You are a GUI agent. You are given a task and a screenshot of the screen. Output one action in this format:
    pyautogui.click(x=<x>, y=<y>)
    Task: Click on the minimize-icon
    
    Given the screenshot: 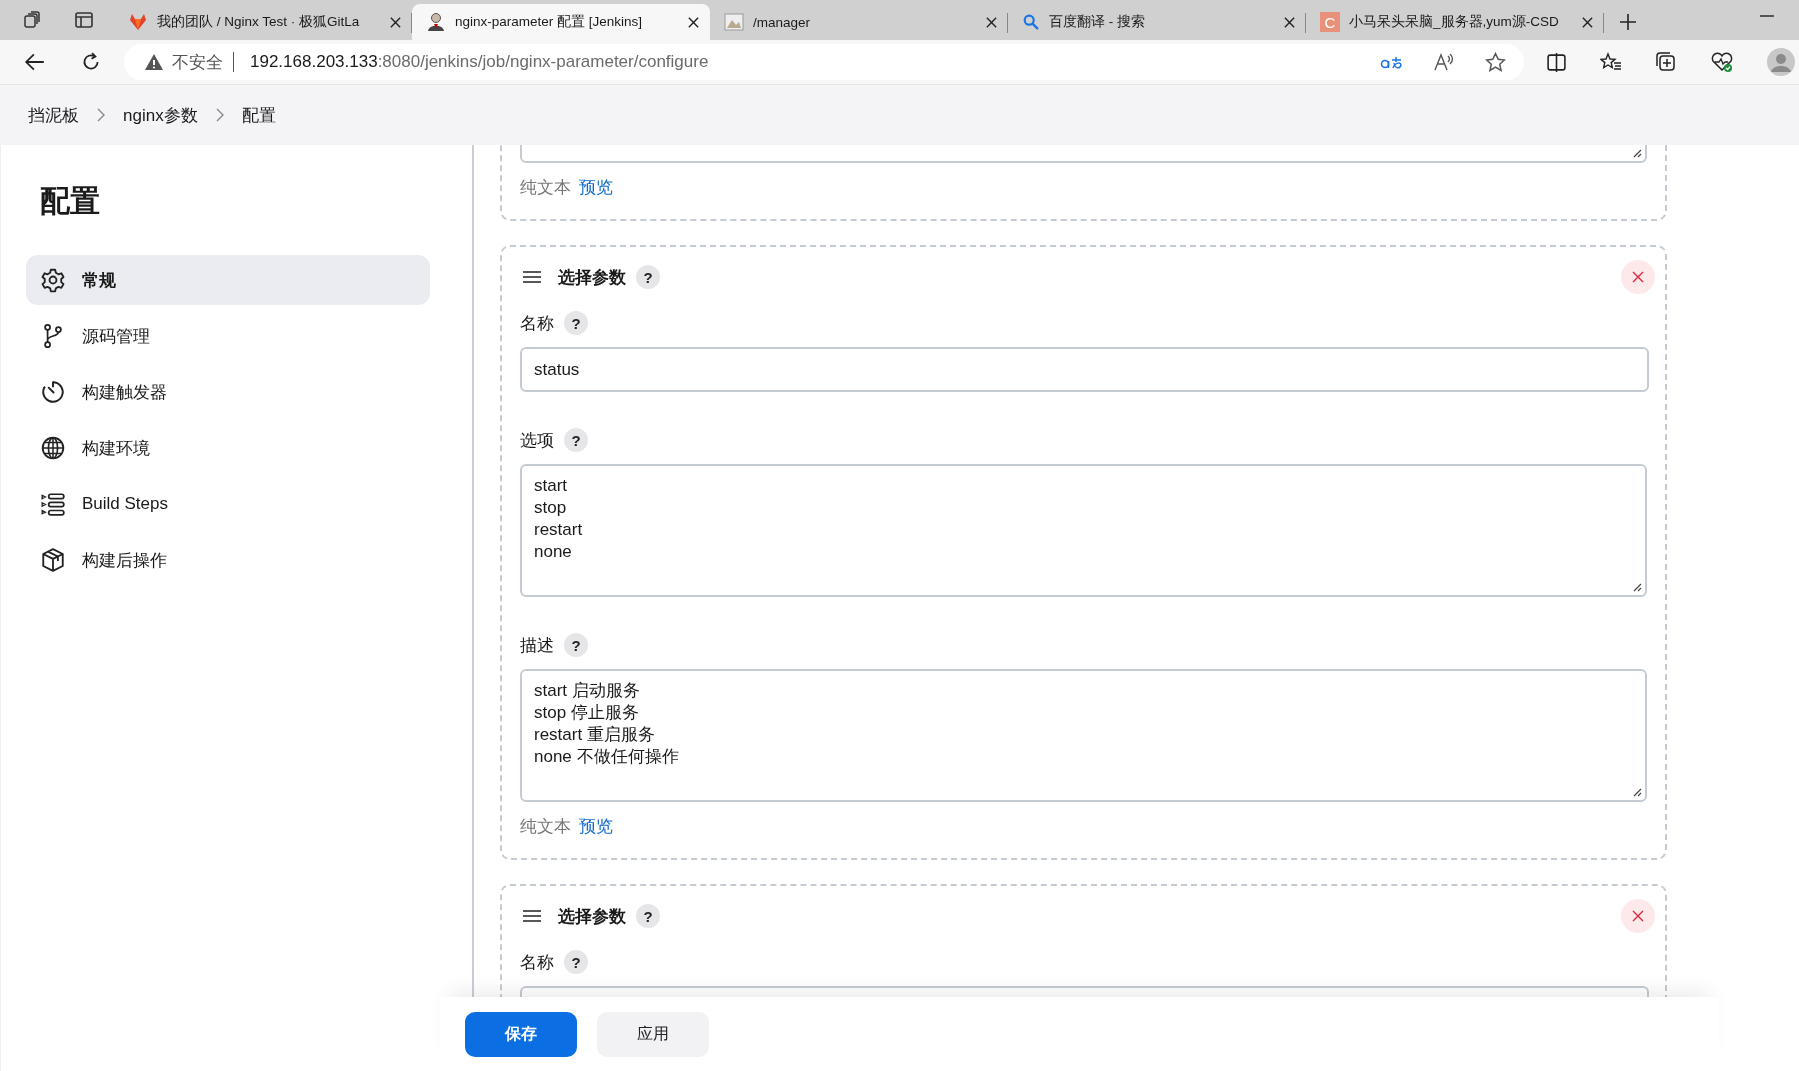 What is the action you would take?
    pyautogui.click(x=1767, y=16)
    